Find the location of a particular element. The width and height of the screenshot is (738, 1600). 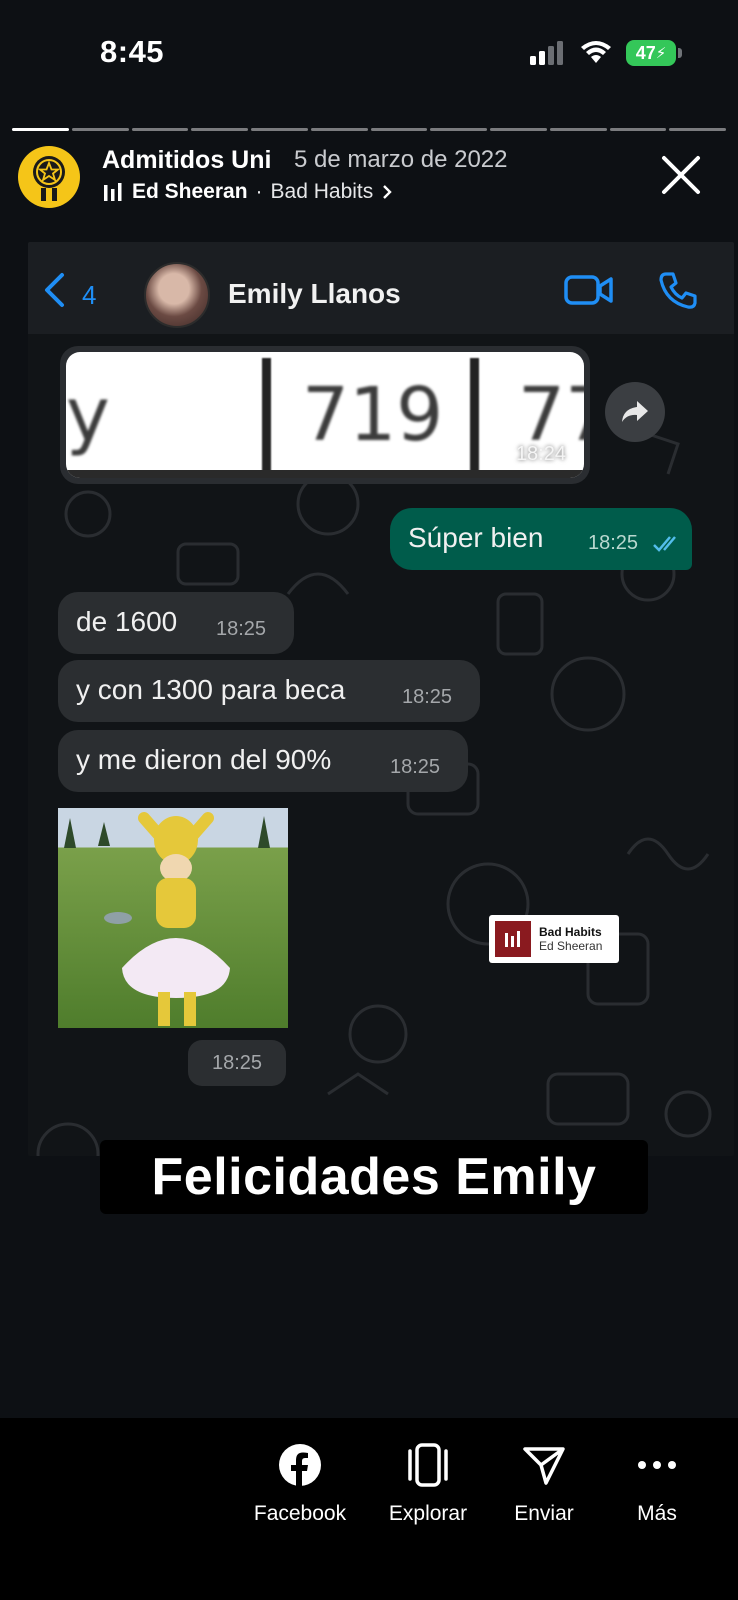

incoming-message: y con 1300 para beca 18:25 is located at coordinates (269, 691).